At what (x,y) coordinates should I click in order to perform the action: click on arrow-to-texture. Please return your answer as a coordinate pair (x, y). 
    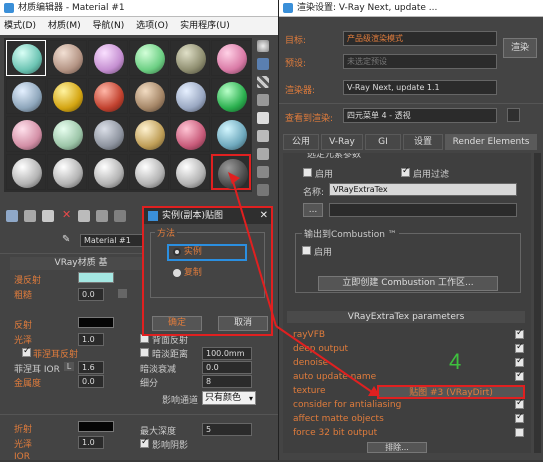
    Looking at the image, I should click on (324, 359).